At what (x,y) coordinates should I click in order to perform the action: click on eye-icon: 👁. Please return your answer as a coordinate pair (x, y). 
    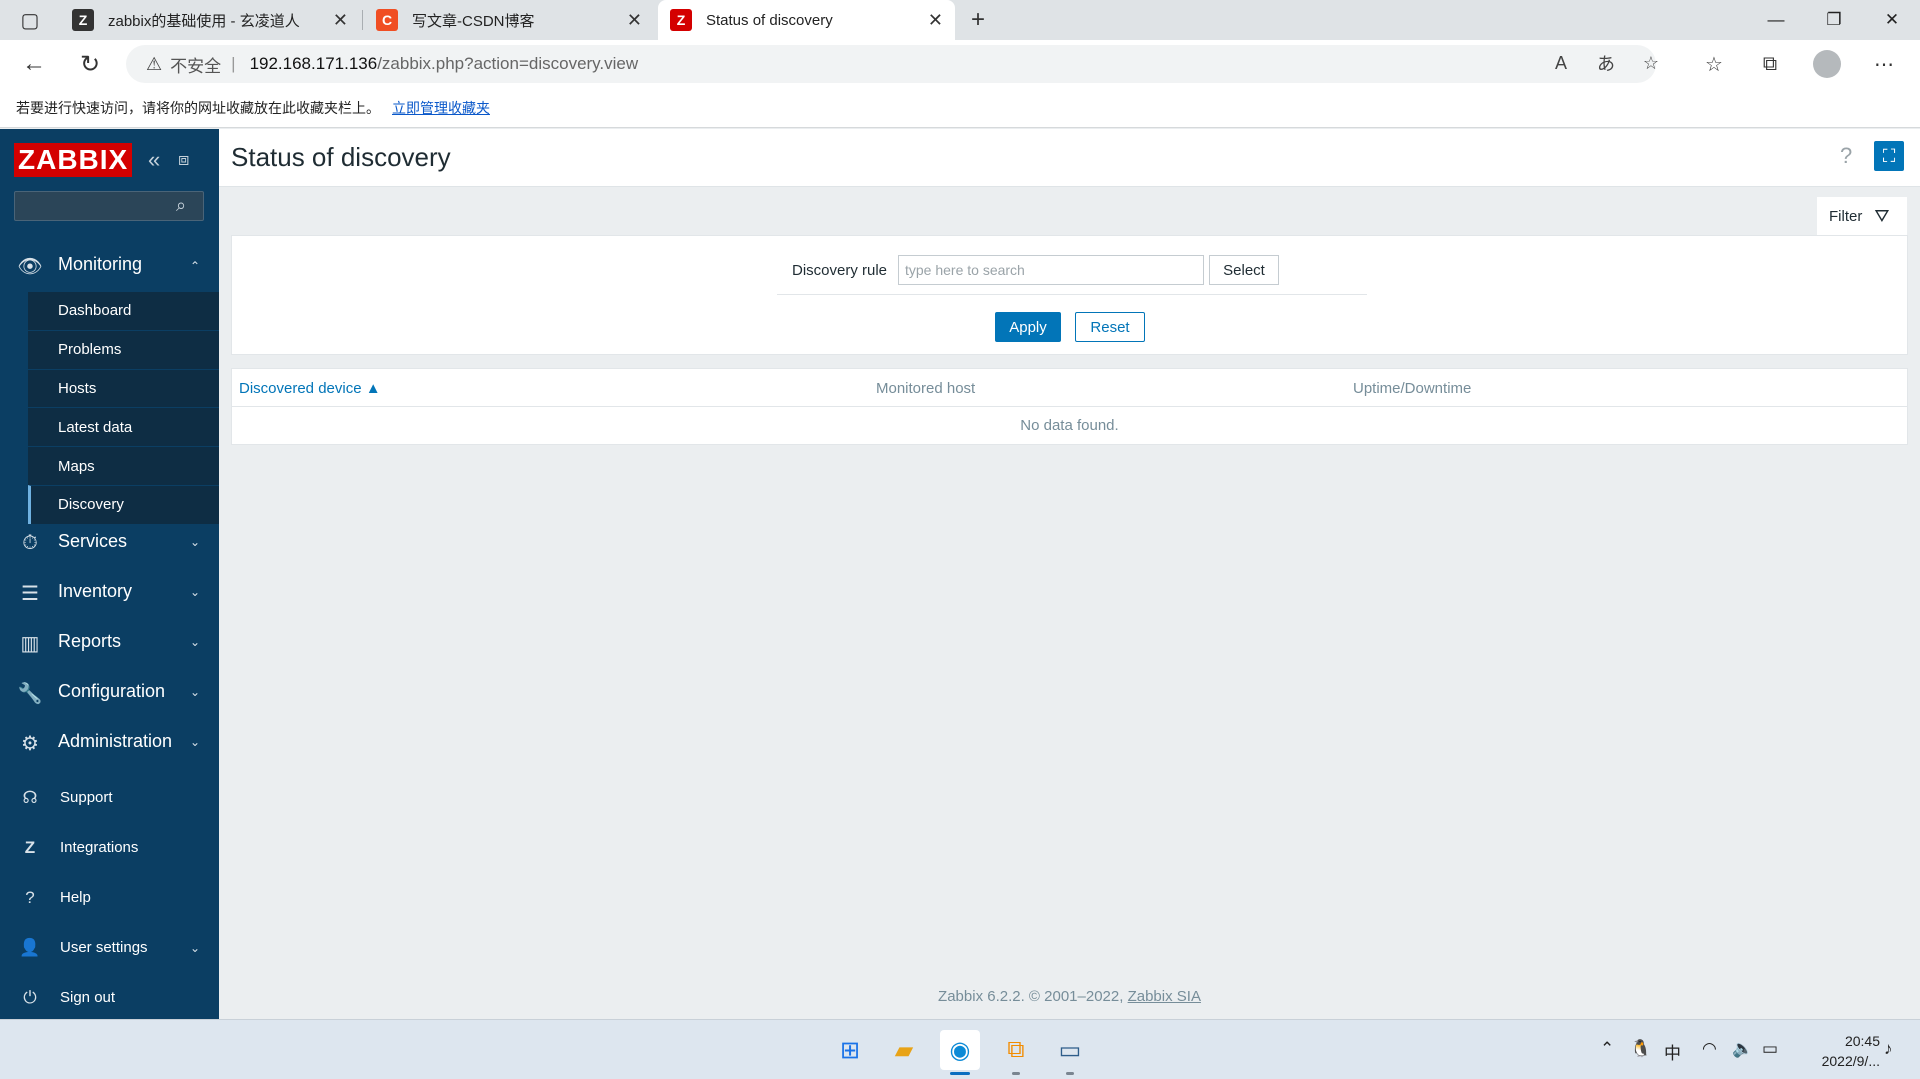
    Looking at the image, I should click on (30, 266).